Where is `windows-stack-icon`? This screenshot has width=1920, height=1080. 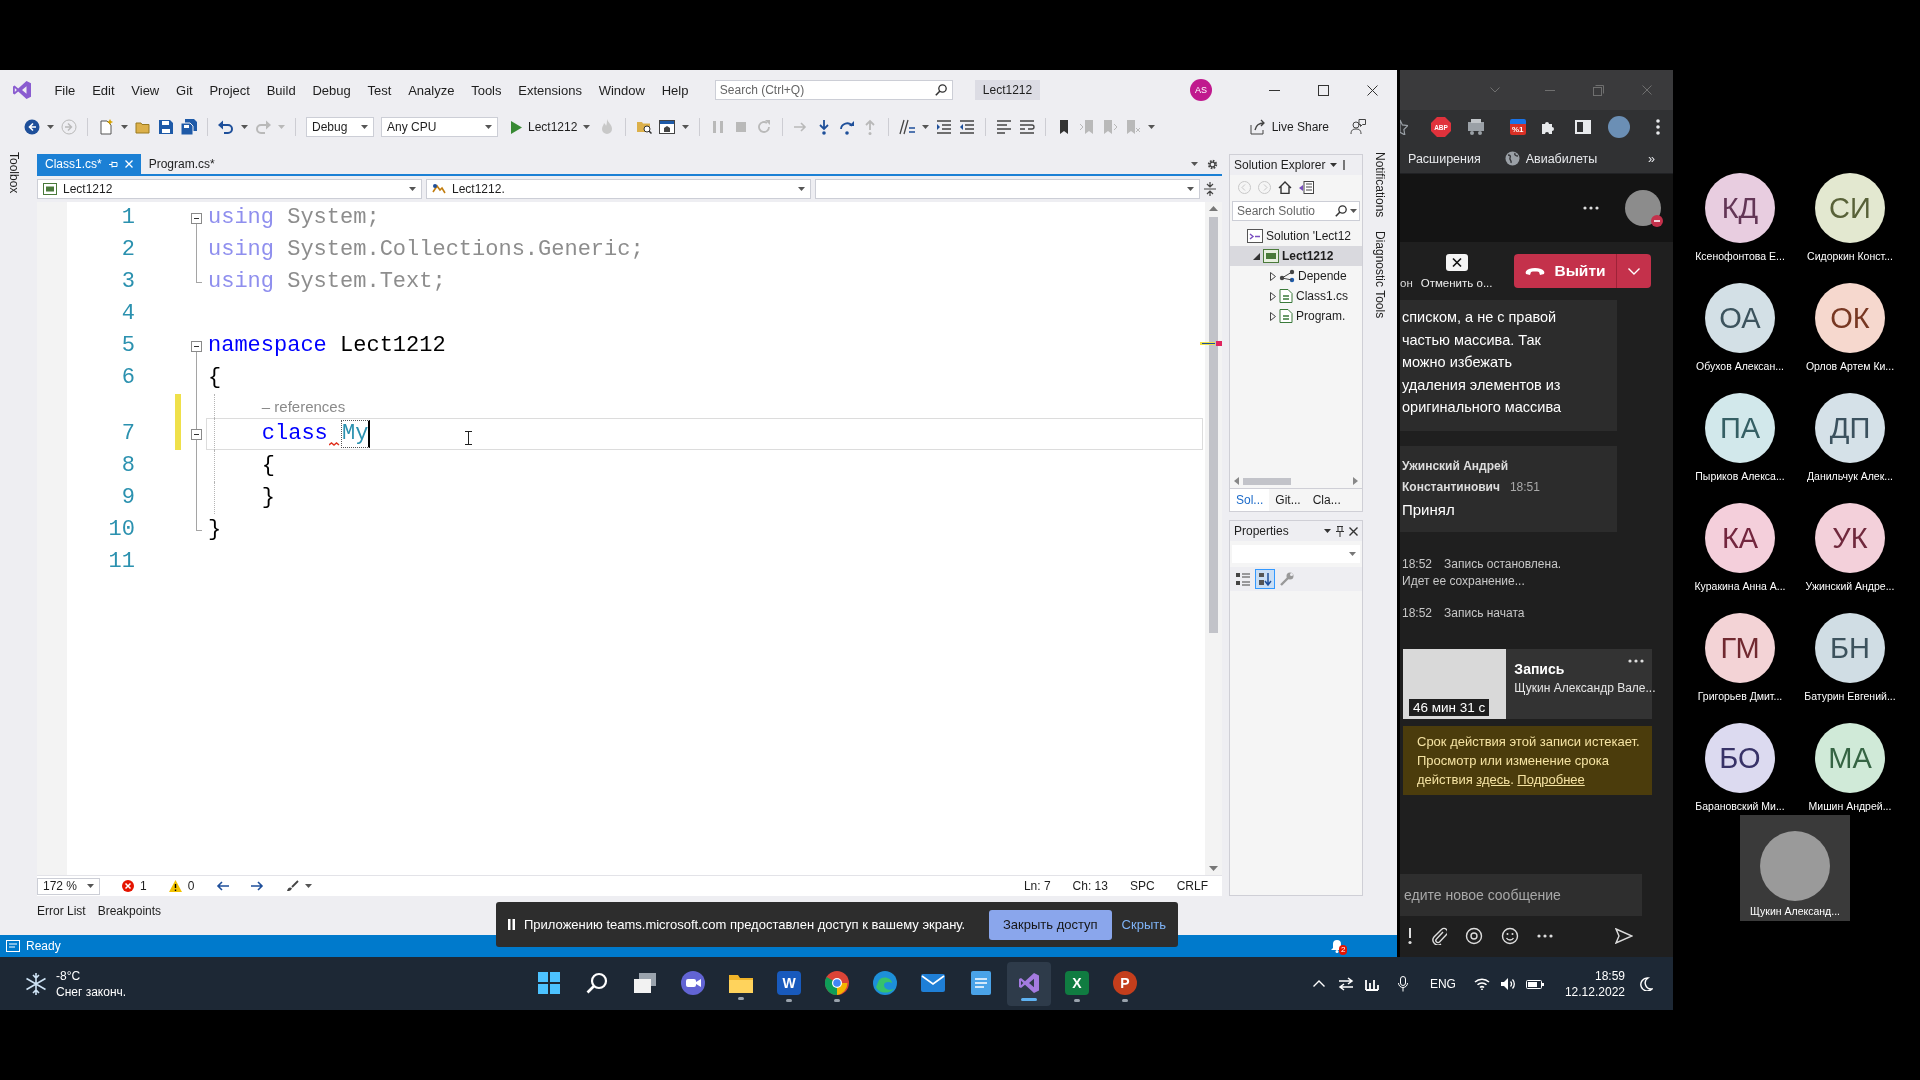 windows-stack-icon is located at coordinates (645, 982).